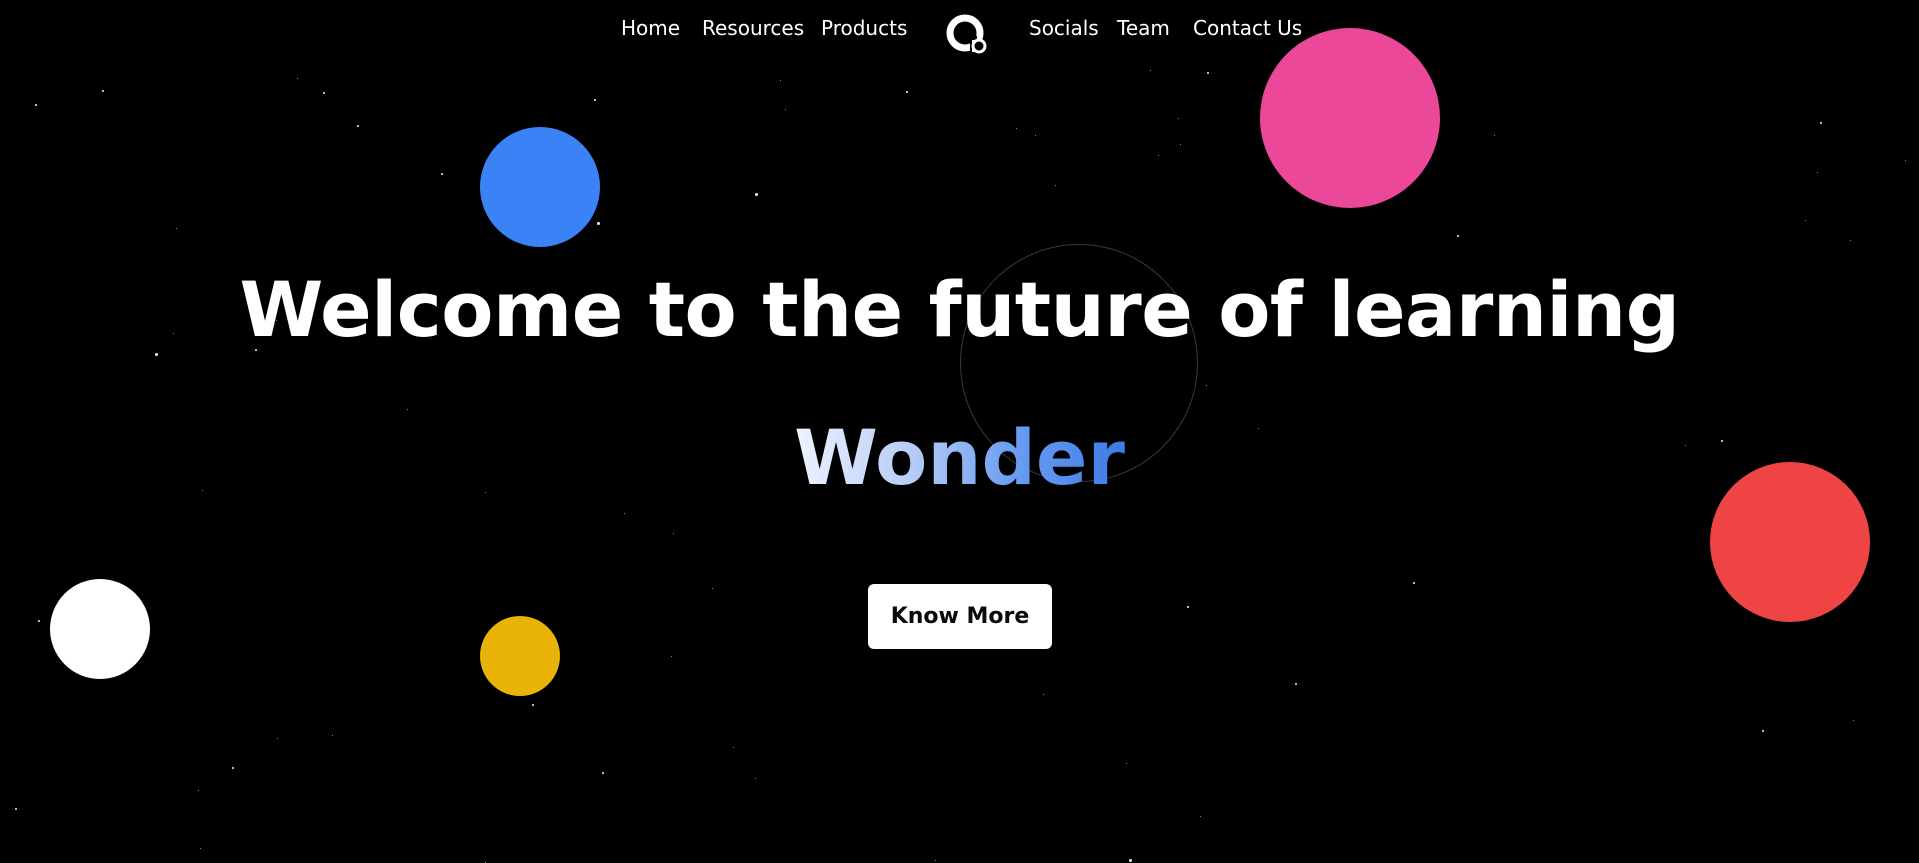  I want to click on know-more-button: Know More, so click(960, 616).